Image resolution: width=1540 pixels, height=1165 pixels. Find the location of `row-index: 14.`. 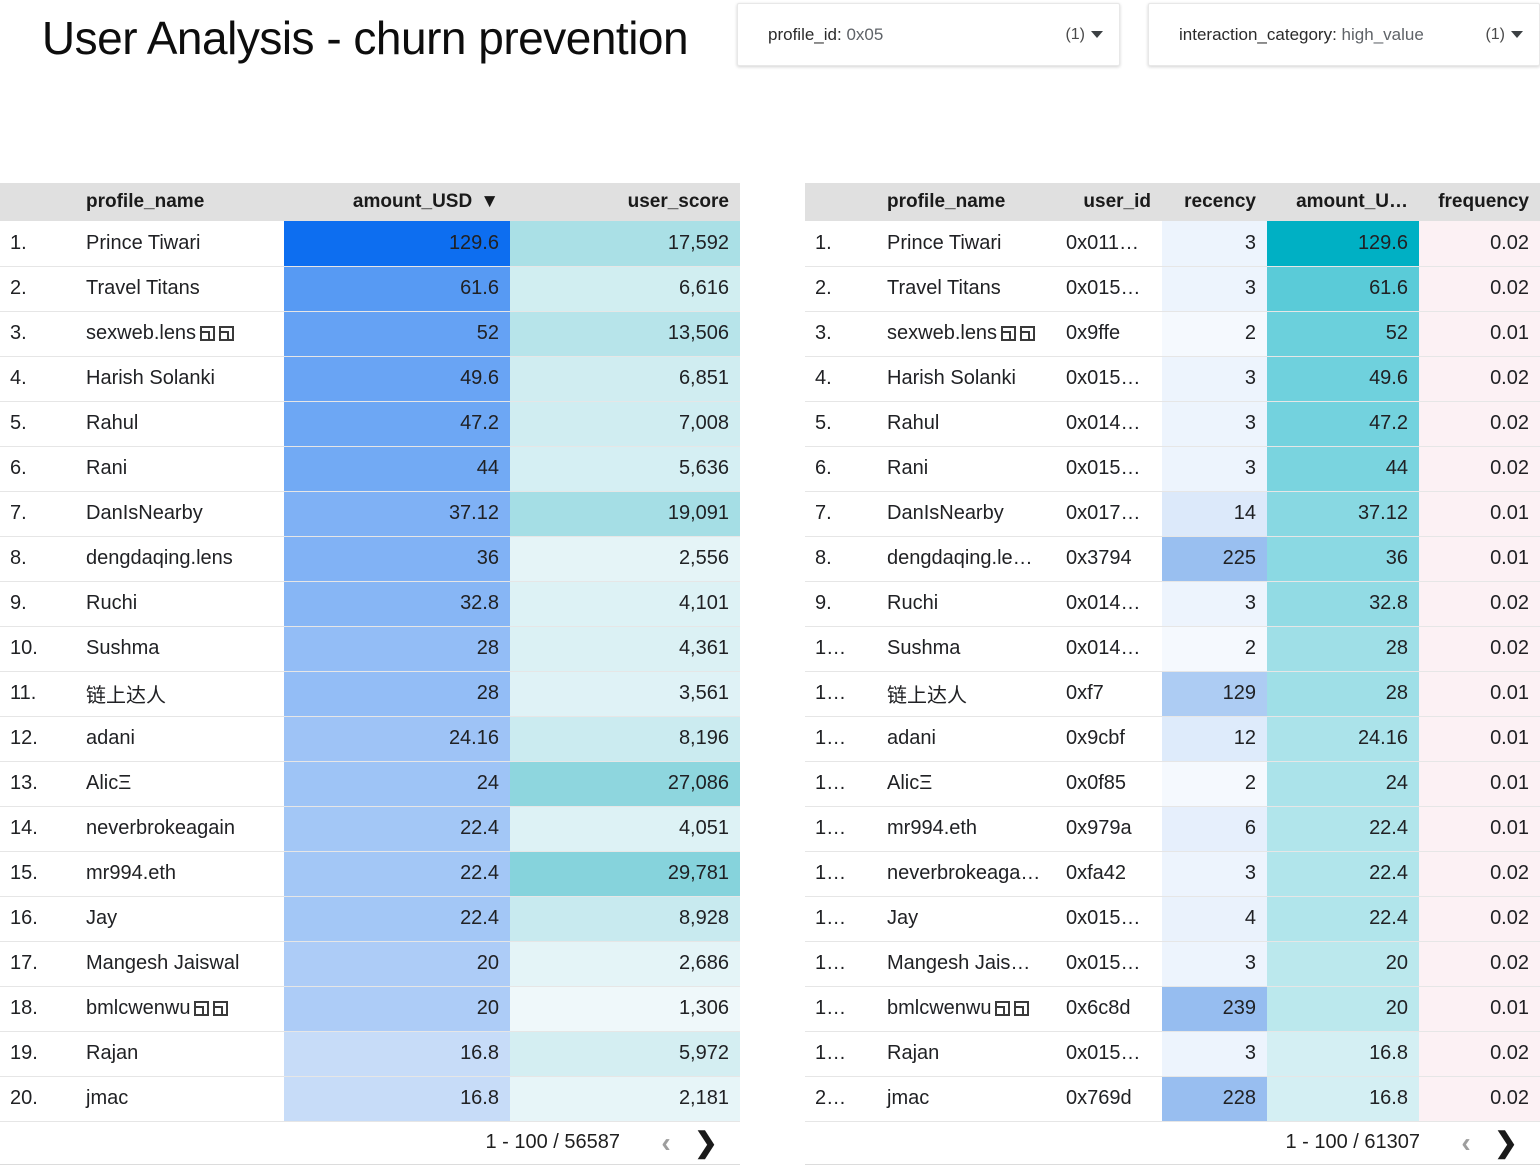

row-index: 14. is located at coordinates (31, 829).